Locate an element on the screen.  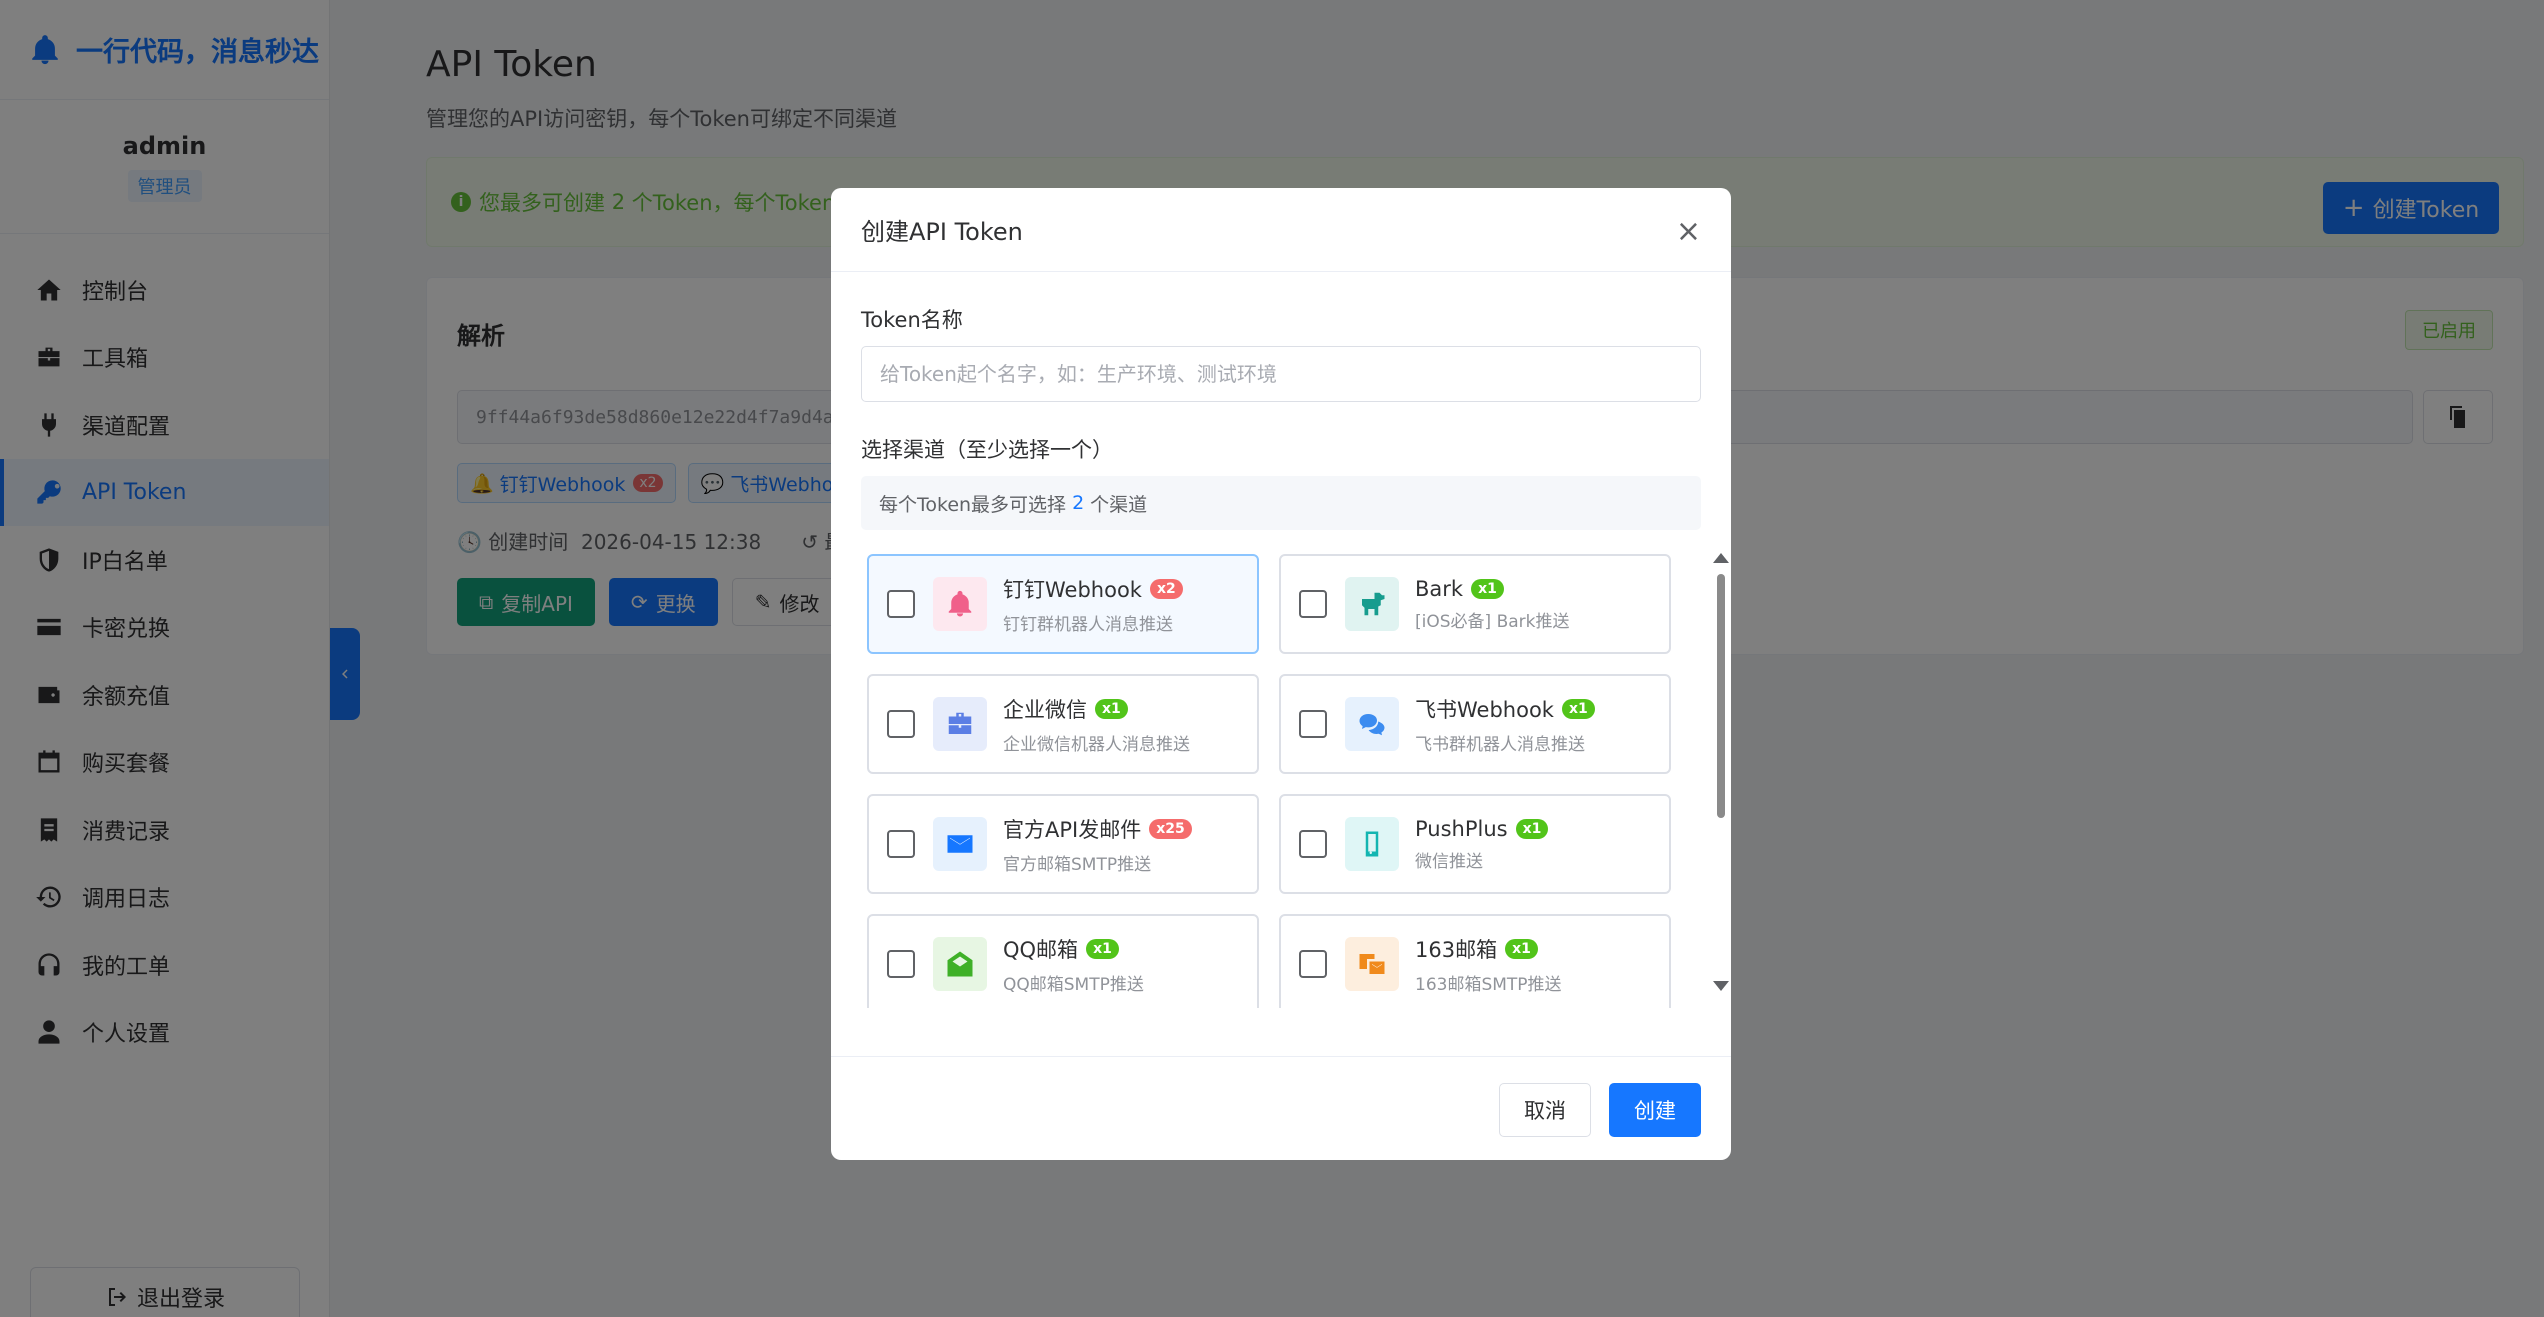
channel-name-row: 钉钉Webhook x2 is located at coordinates (1093, 589).